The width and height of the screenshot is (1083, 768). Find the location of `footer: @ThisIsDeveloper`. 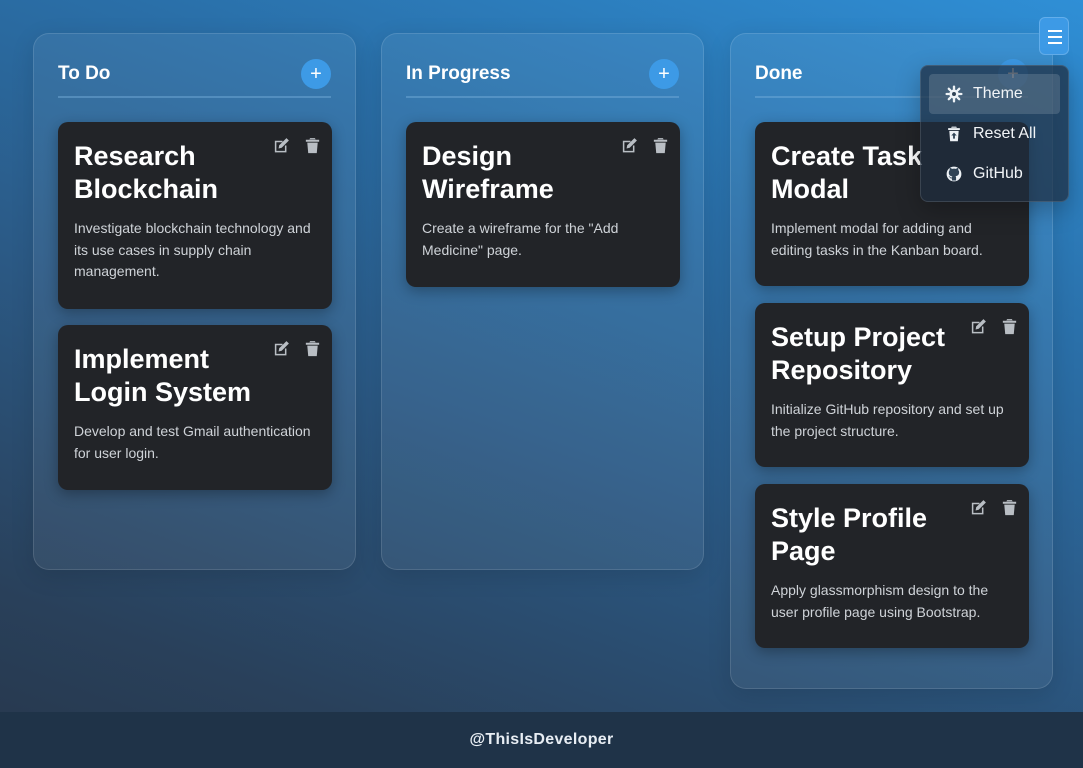

footer: @ThisIsDeveloper is located at coordinates (541, 740).